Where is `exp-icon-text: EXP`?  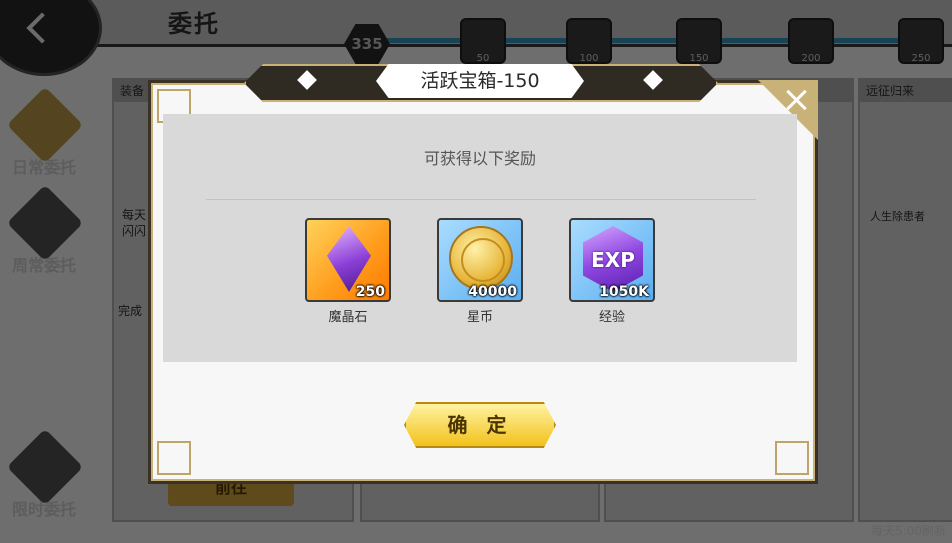
exp-icon-text: EXP is located at coordinates (613, 260).